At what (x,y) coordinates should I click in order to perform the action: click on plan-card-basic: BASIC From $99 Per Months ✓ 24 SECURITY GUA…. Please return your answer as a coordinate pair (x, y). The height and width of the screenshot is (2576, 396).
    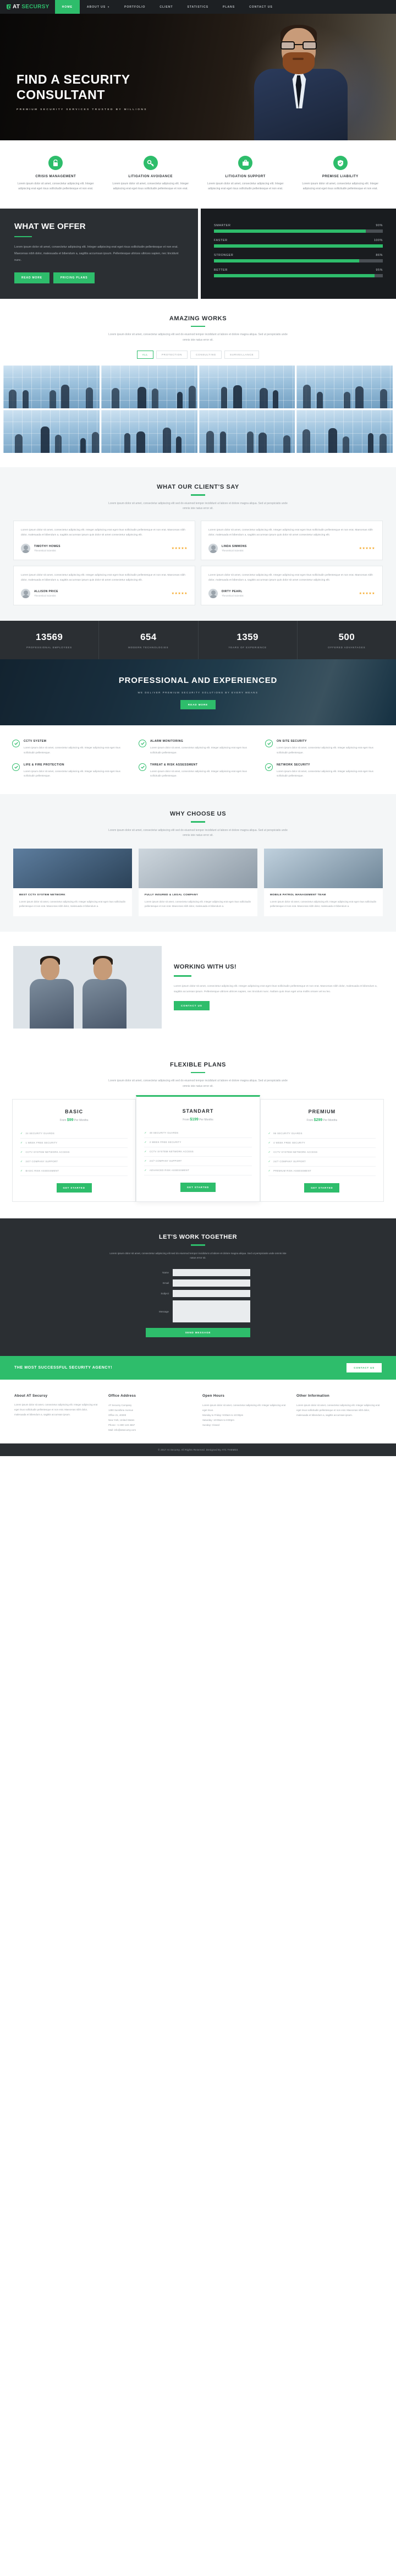
    Looking at the image, I should click on (74, 1150).